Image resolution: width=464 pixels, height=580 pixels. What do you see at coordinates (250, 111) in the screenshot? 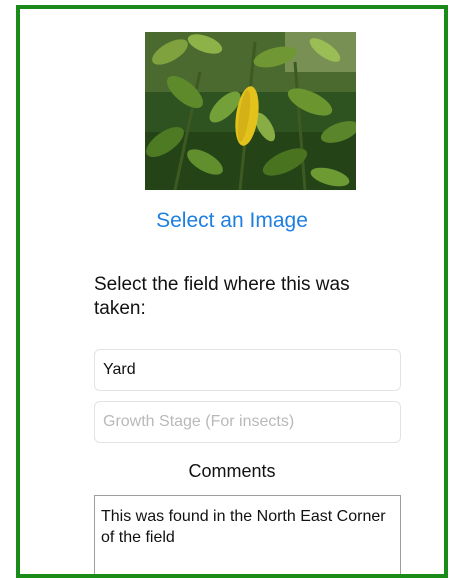
I see `plant-photo` at bounding box center [250, 111].